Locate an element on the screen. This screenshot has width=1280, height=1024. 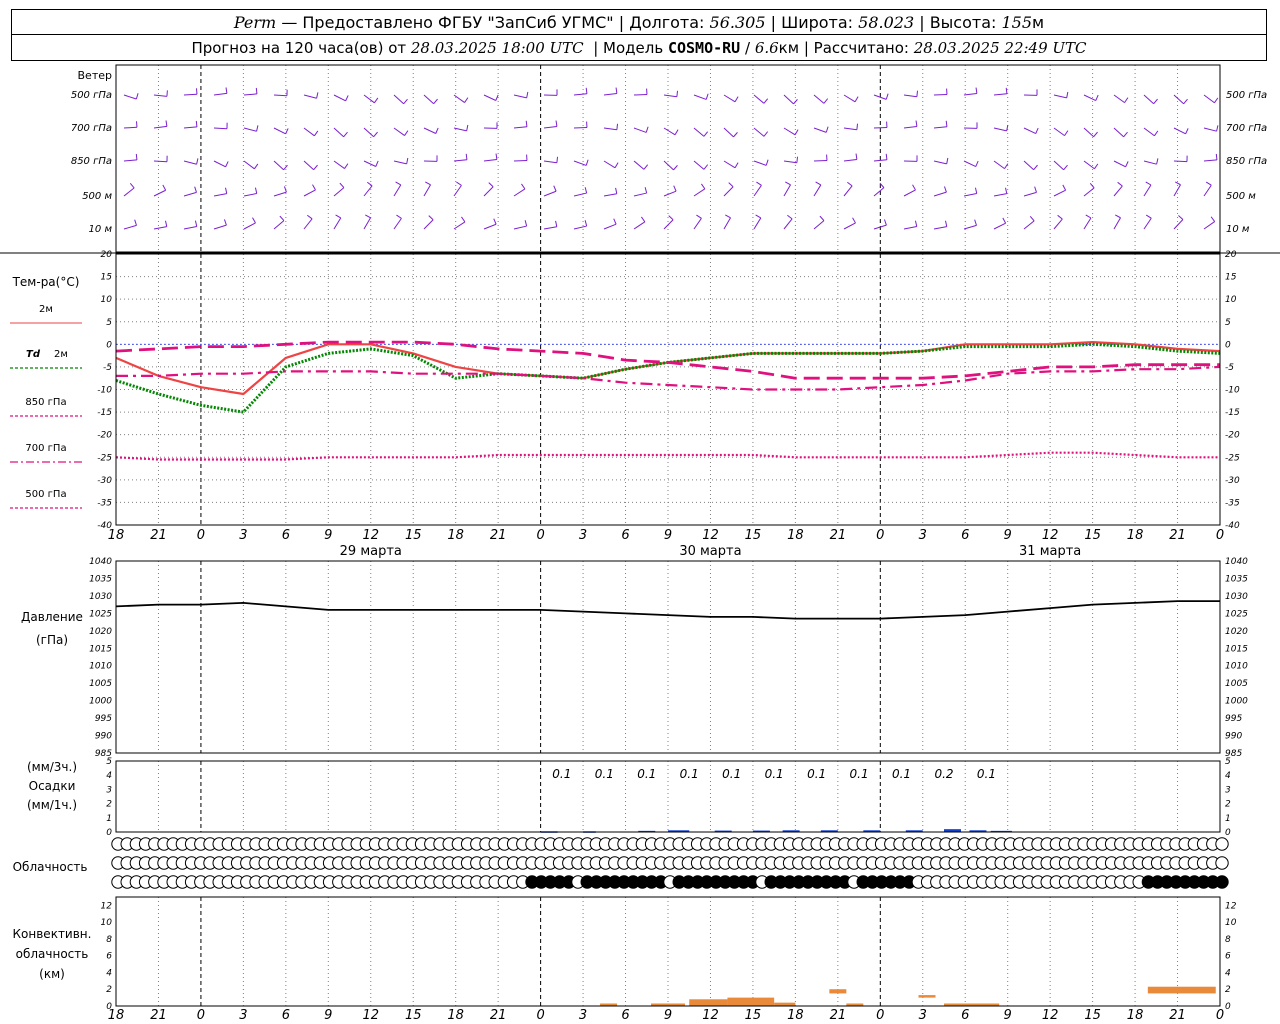
pressure-unit: (гПа) is located at coordinates (52, 640).